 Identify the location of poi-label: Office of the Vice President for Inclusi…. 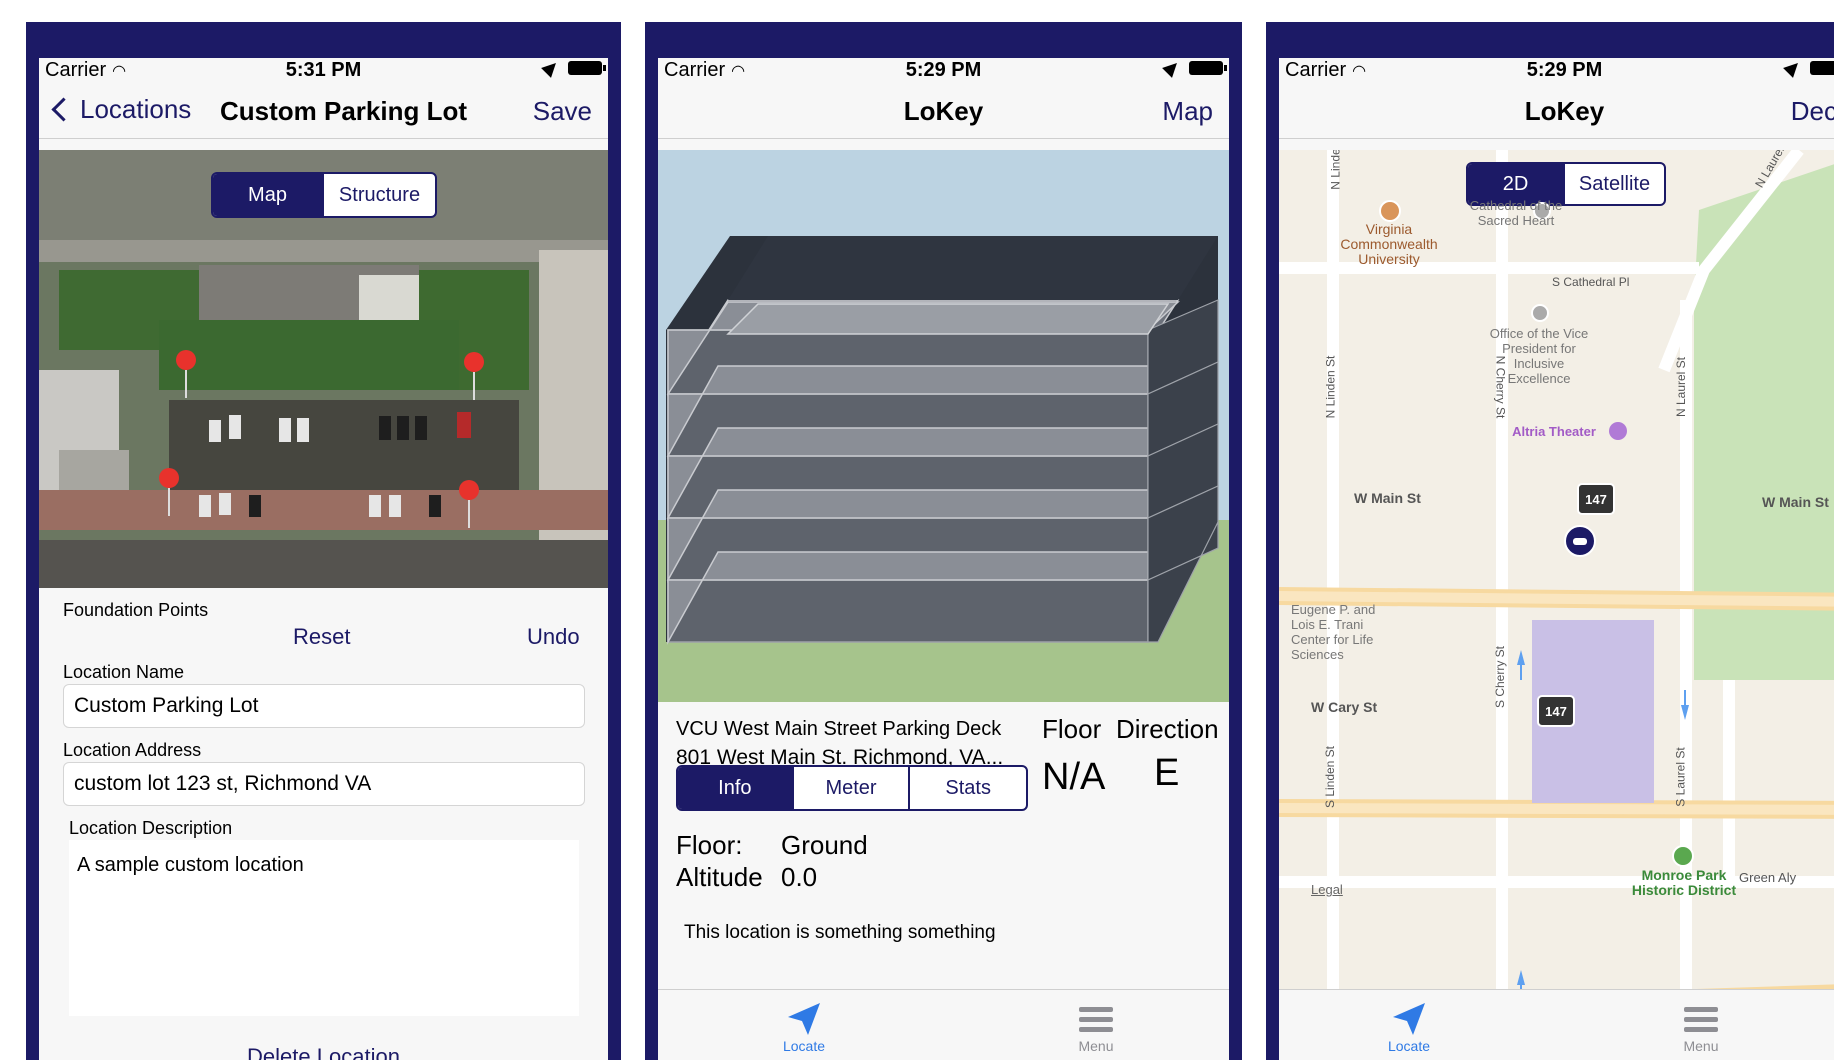
(1539, 356).